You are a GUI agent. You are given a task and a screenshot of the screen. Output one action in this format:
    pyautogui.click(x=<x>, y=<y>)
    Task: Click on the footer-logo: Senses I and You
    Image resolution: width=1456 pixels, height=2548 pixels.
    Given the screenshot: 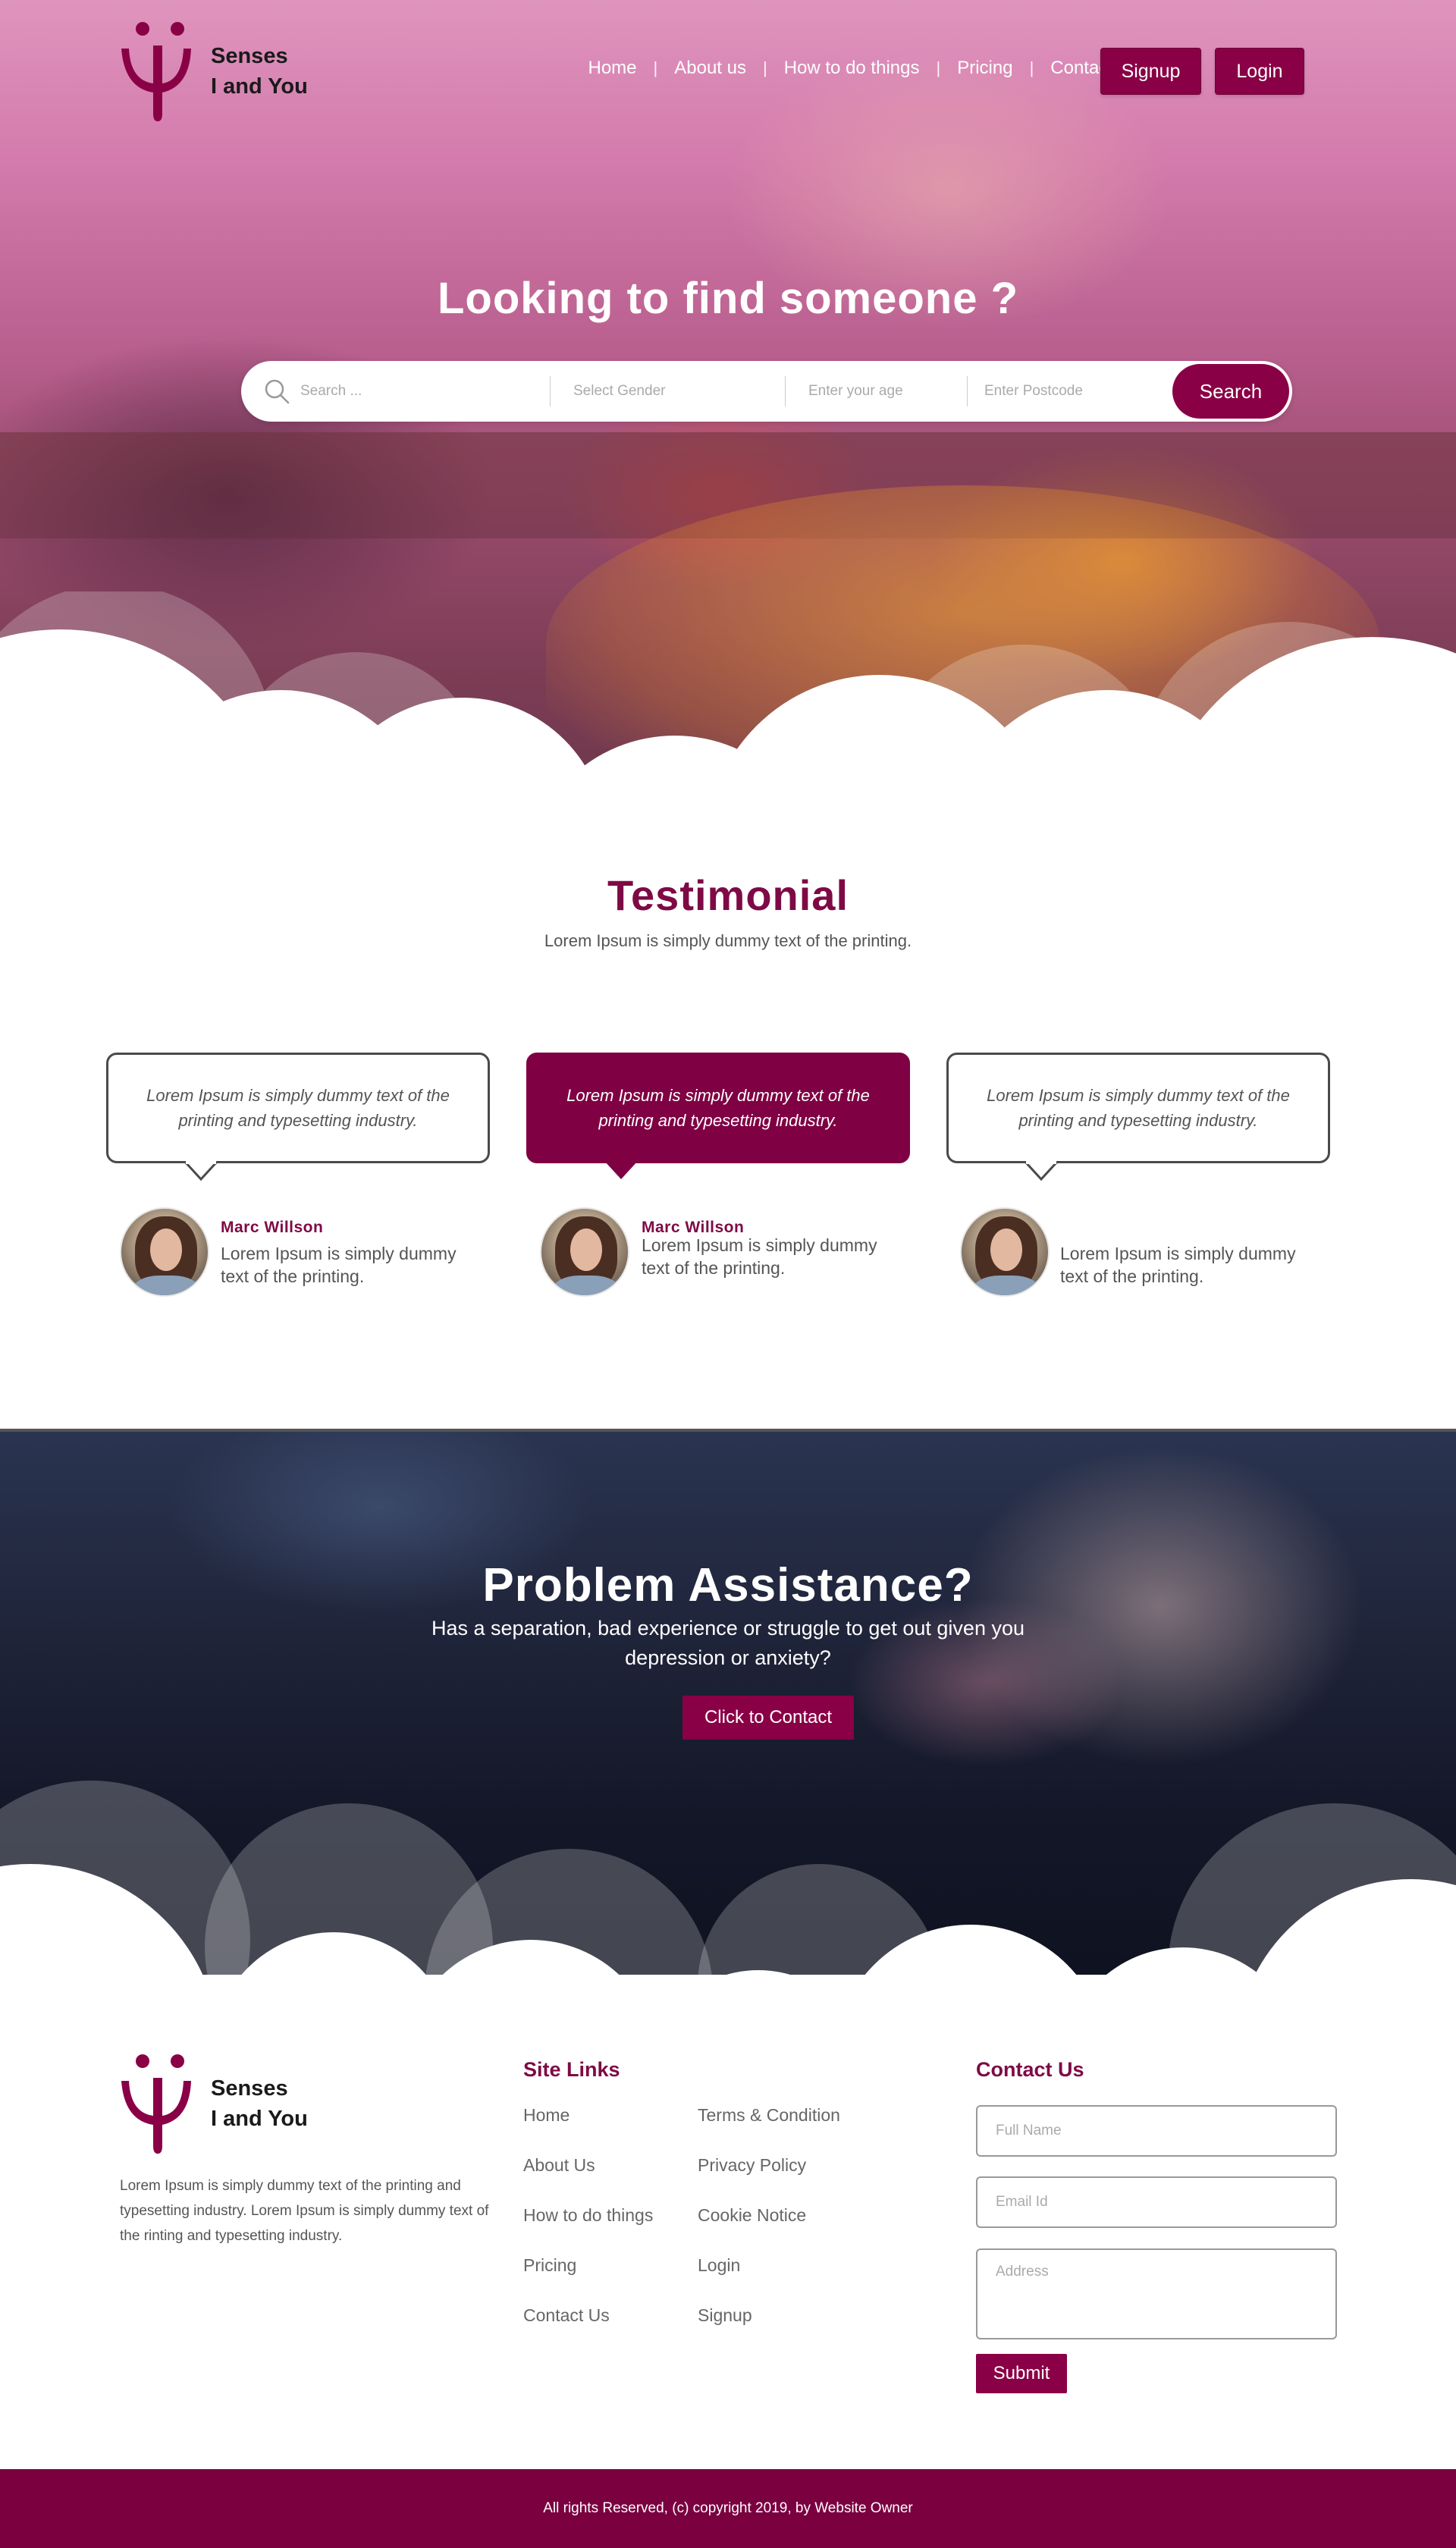 What is the action you would take?
    pyautogui.click(x=211, y=2104)
    